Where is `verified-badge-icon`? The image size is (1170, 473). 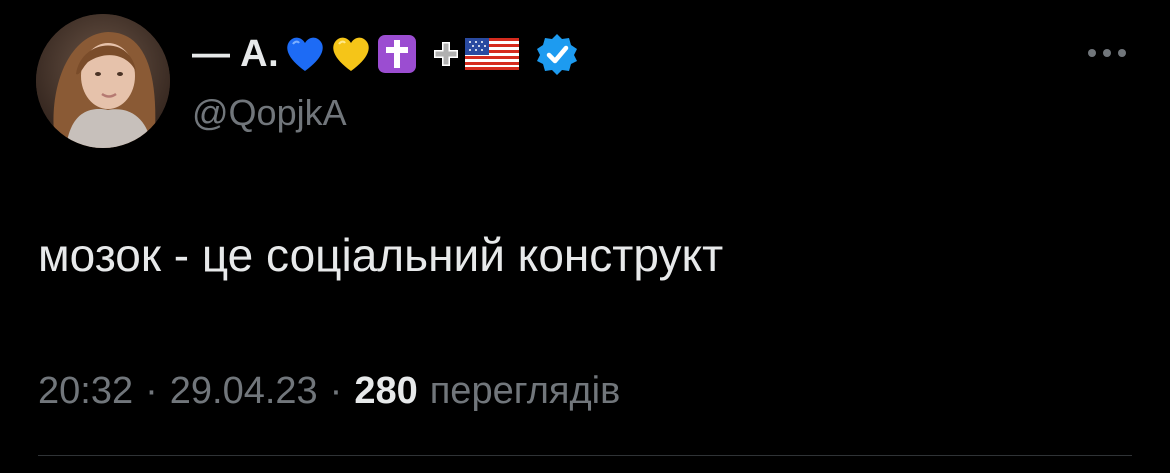 verified-badge-icon is located at coordinates (557, 54).